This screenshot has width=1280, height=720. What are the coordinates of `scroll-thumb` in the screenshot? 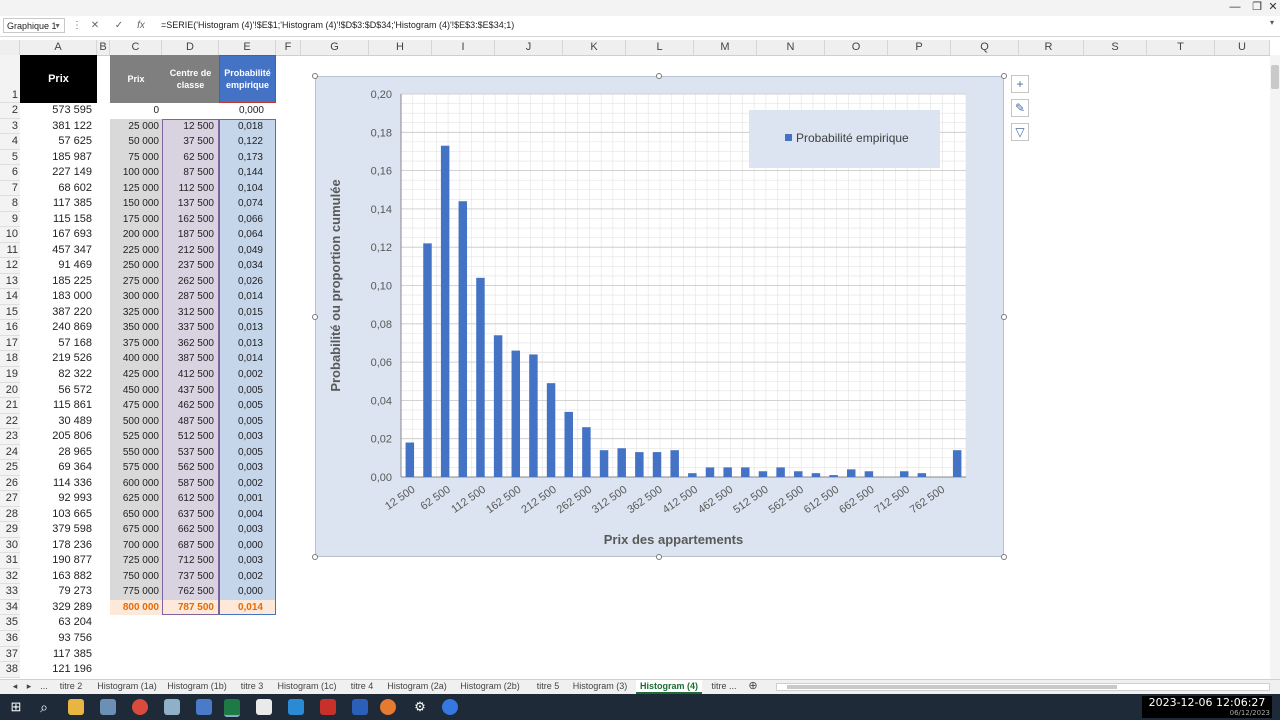 It's located at (952, 687).